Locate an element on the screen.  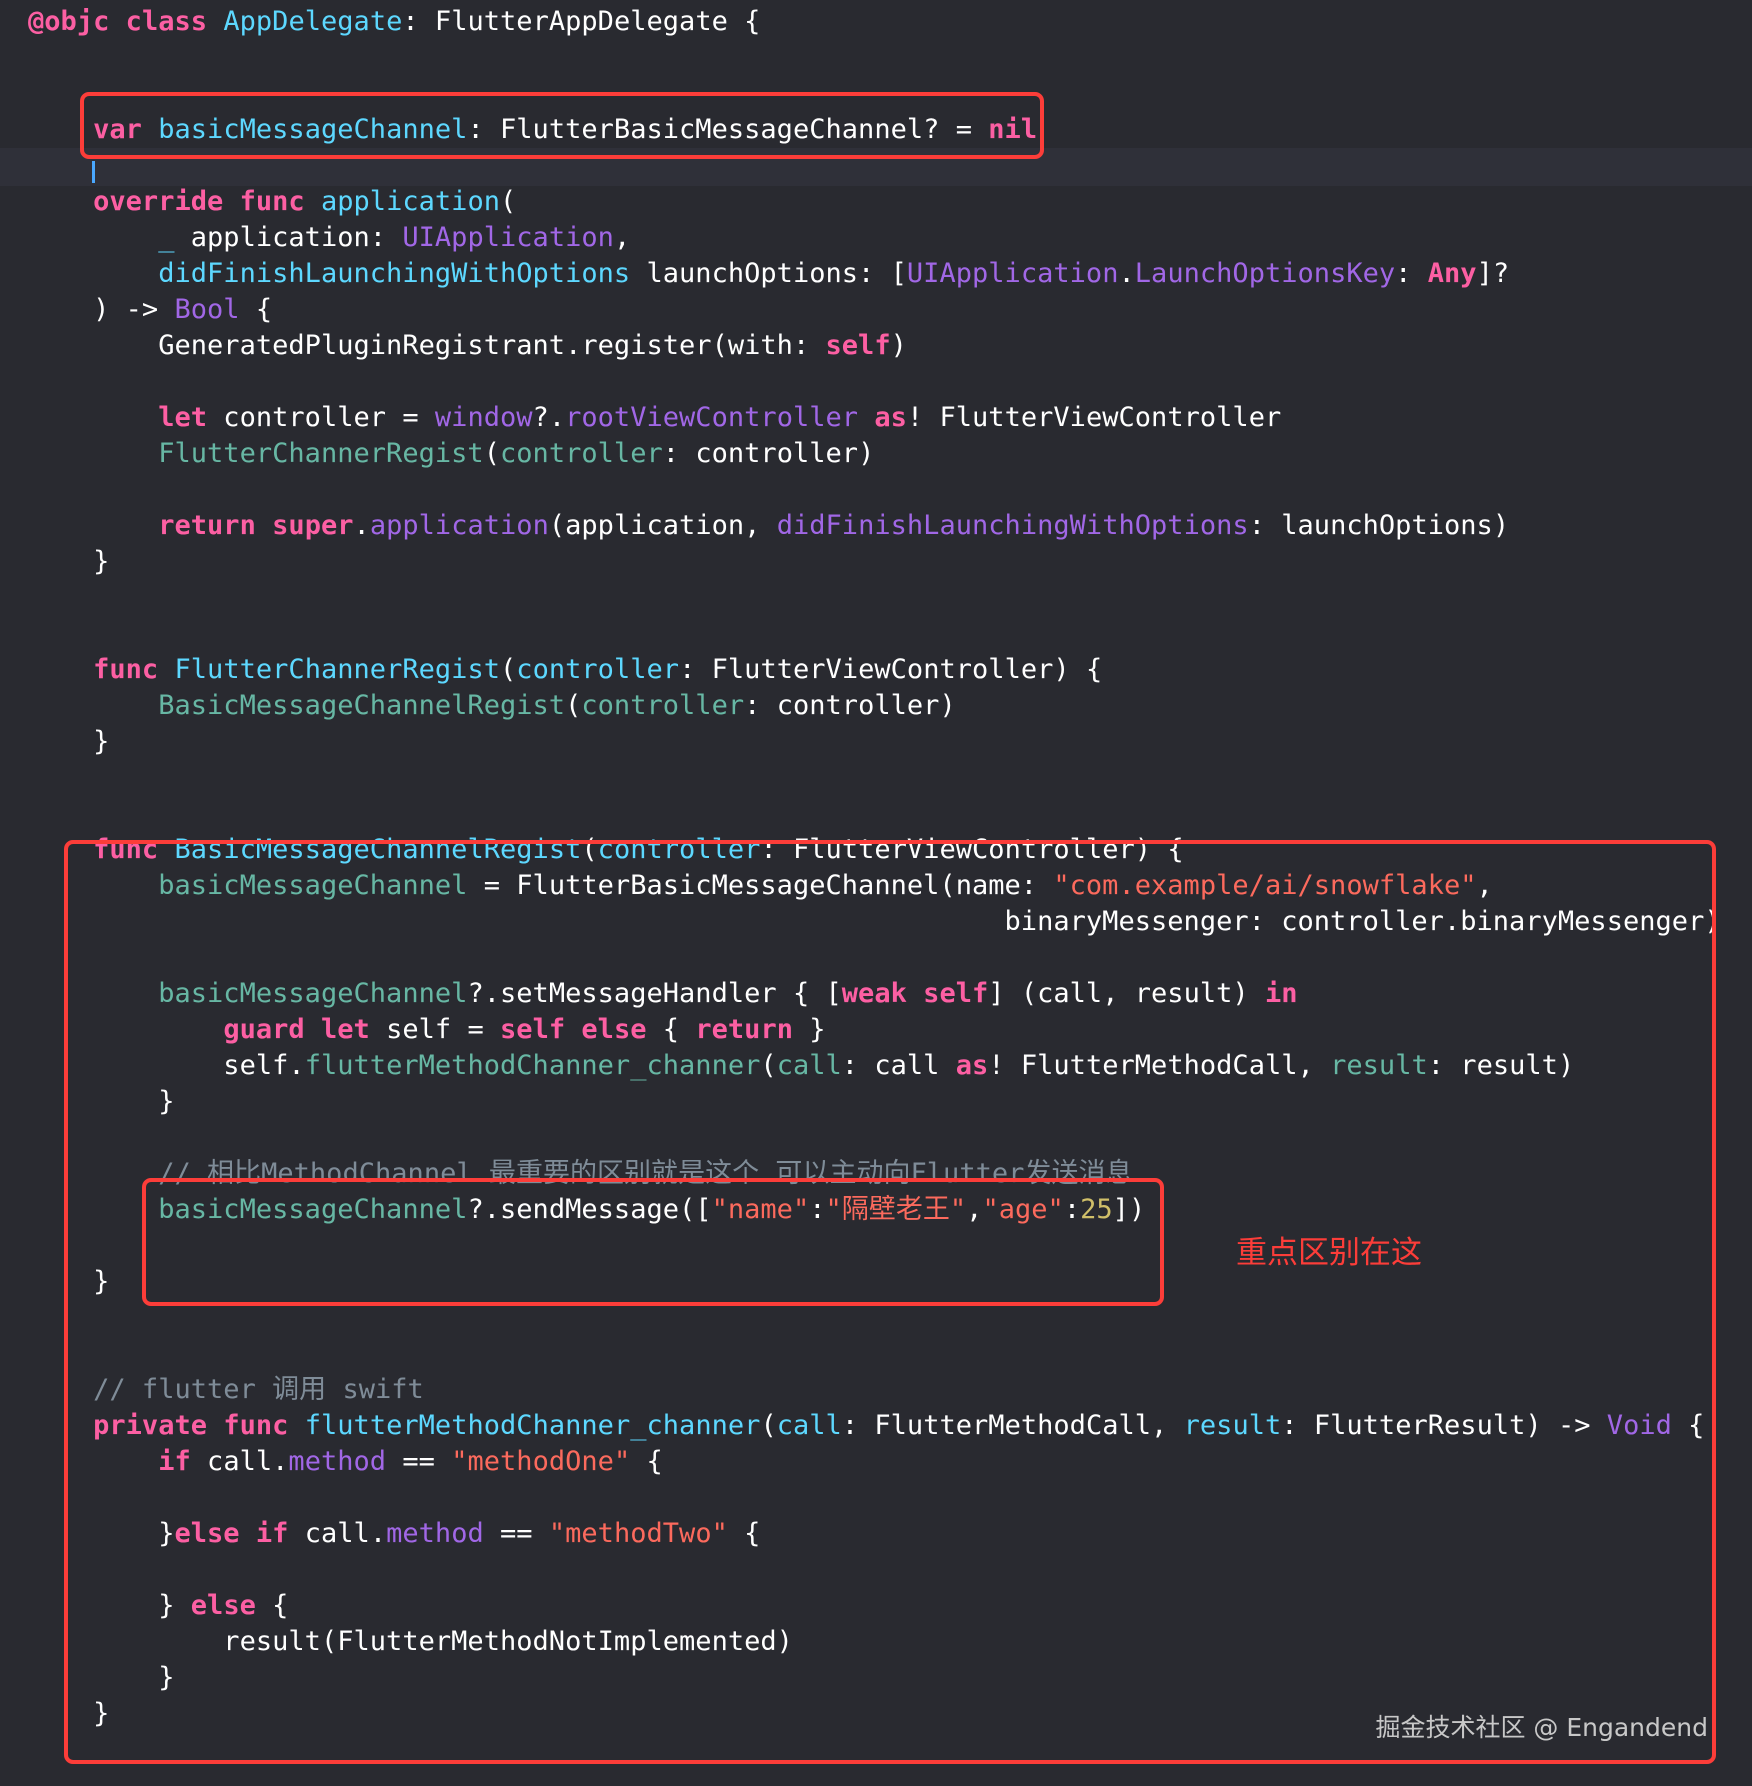
code-token: AppDelegate is located at coordinates (313, 21).